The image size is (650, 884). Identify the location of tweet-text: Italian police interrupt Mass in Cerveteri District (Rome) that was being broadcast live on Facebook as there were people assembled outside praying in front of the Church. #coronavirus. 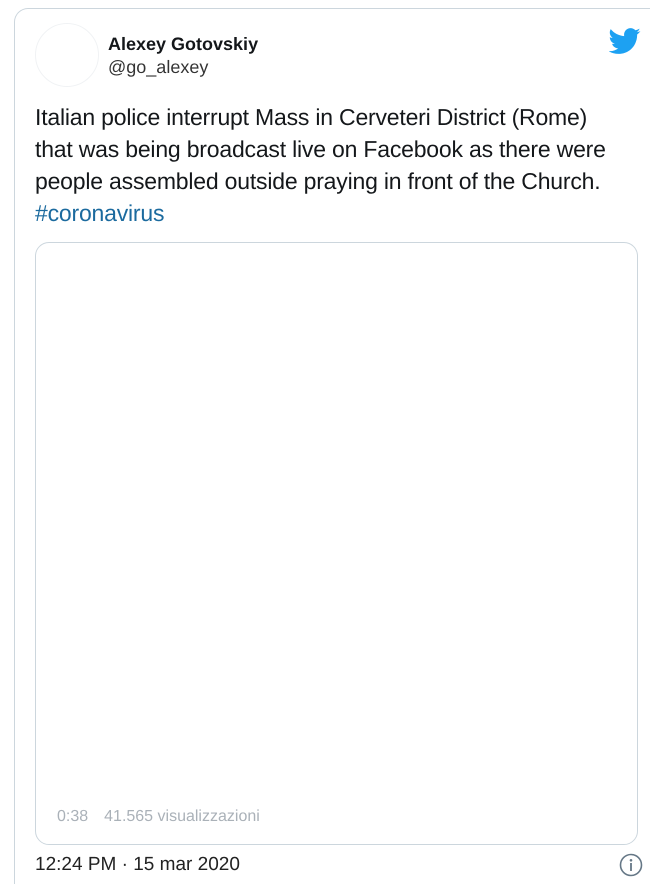
(321, 165).